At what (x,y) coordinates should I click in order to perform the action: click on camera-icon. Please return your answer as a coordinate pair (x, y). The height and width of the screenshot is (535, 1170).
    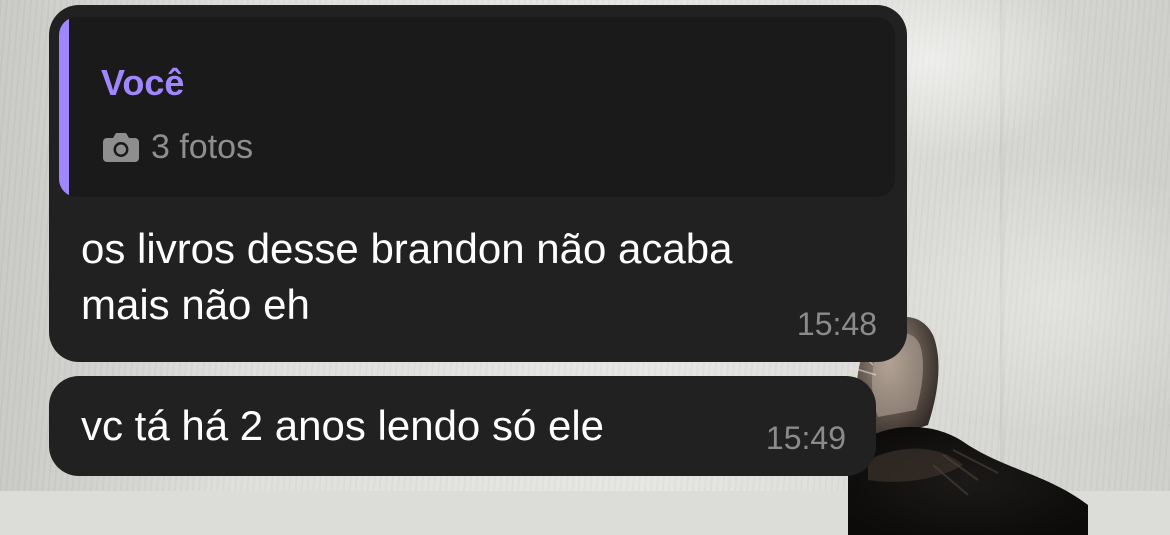
    Looking at the image, I should click on (121, 147).